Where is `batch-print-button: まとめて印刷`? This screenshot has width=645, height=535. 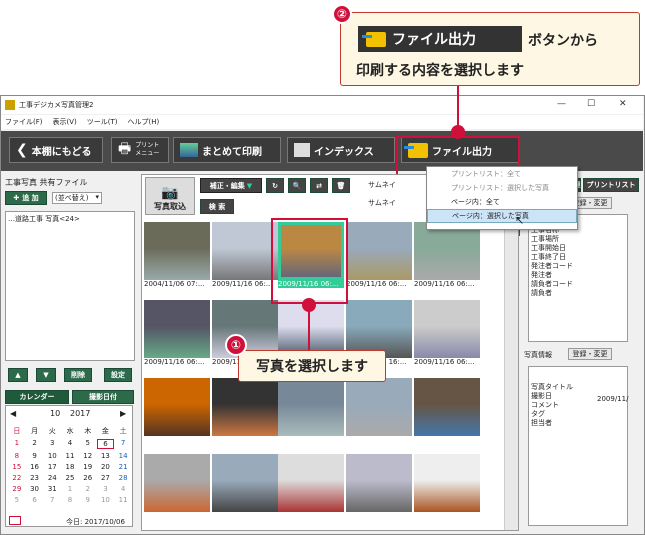 batch-print-button: まとめて印刷 is located at coordinates (227, 150).